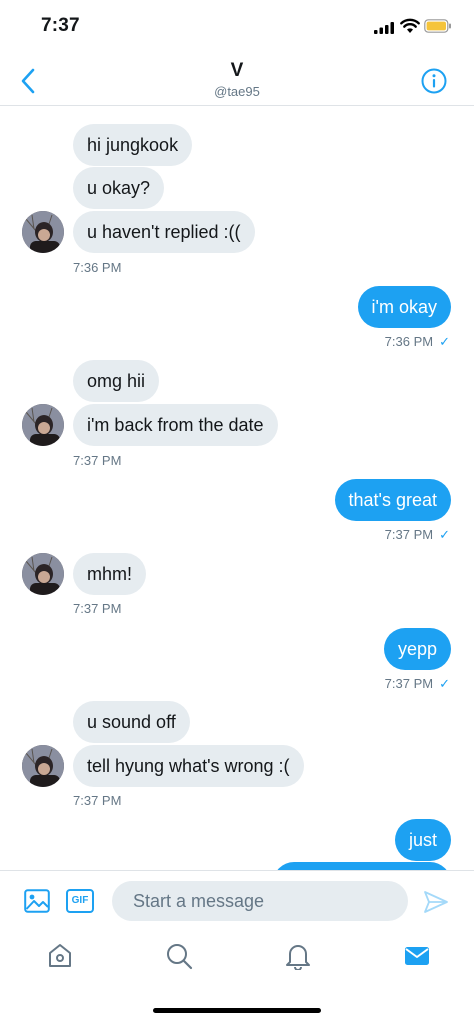 The height and width of the screenshot is (1025, 474). I want to click on status-bar: 7:37, so click(237, 28).